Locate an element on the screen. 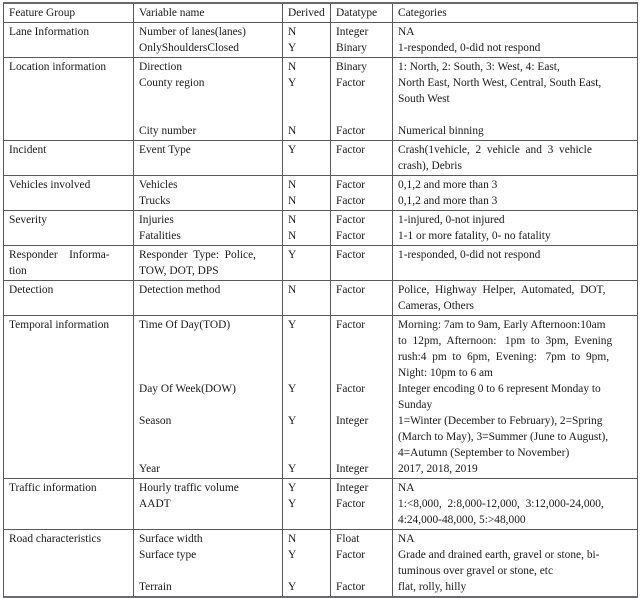 This screenshot has width=640, height=598. cell-lines: NY N is located at coordinates (307, 99).